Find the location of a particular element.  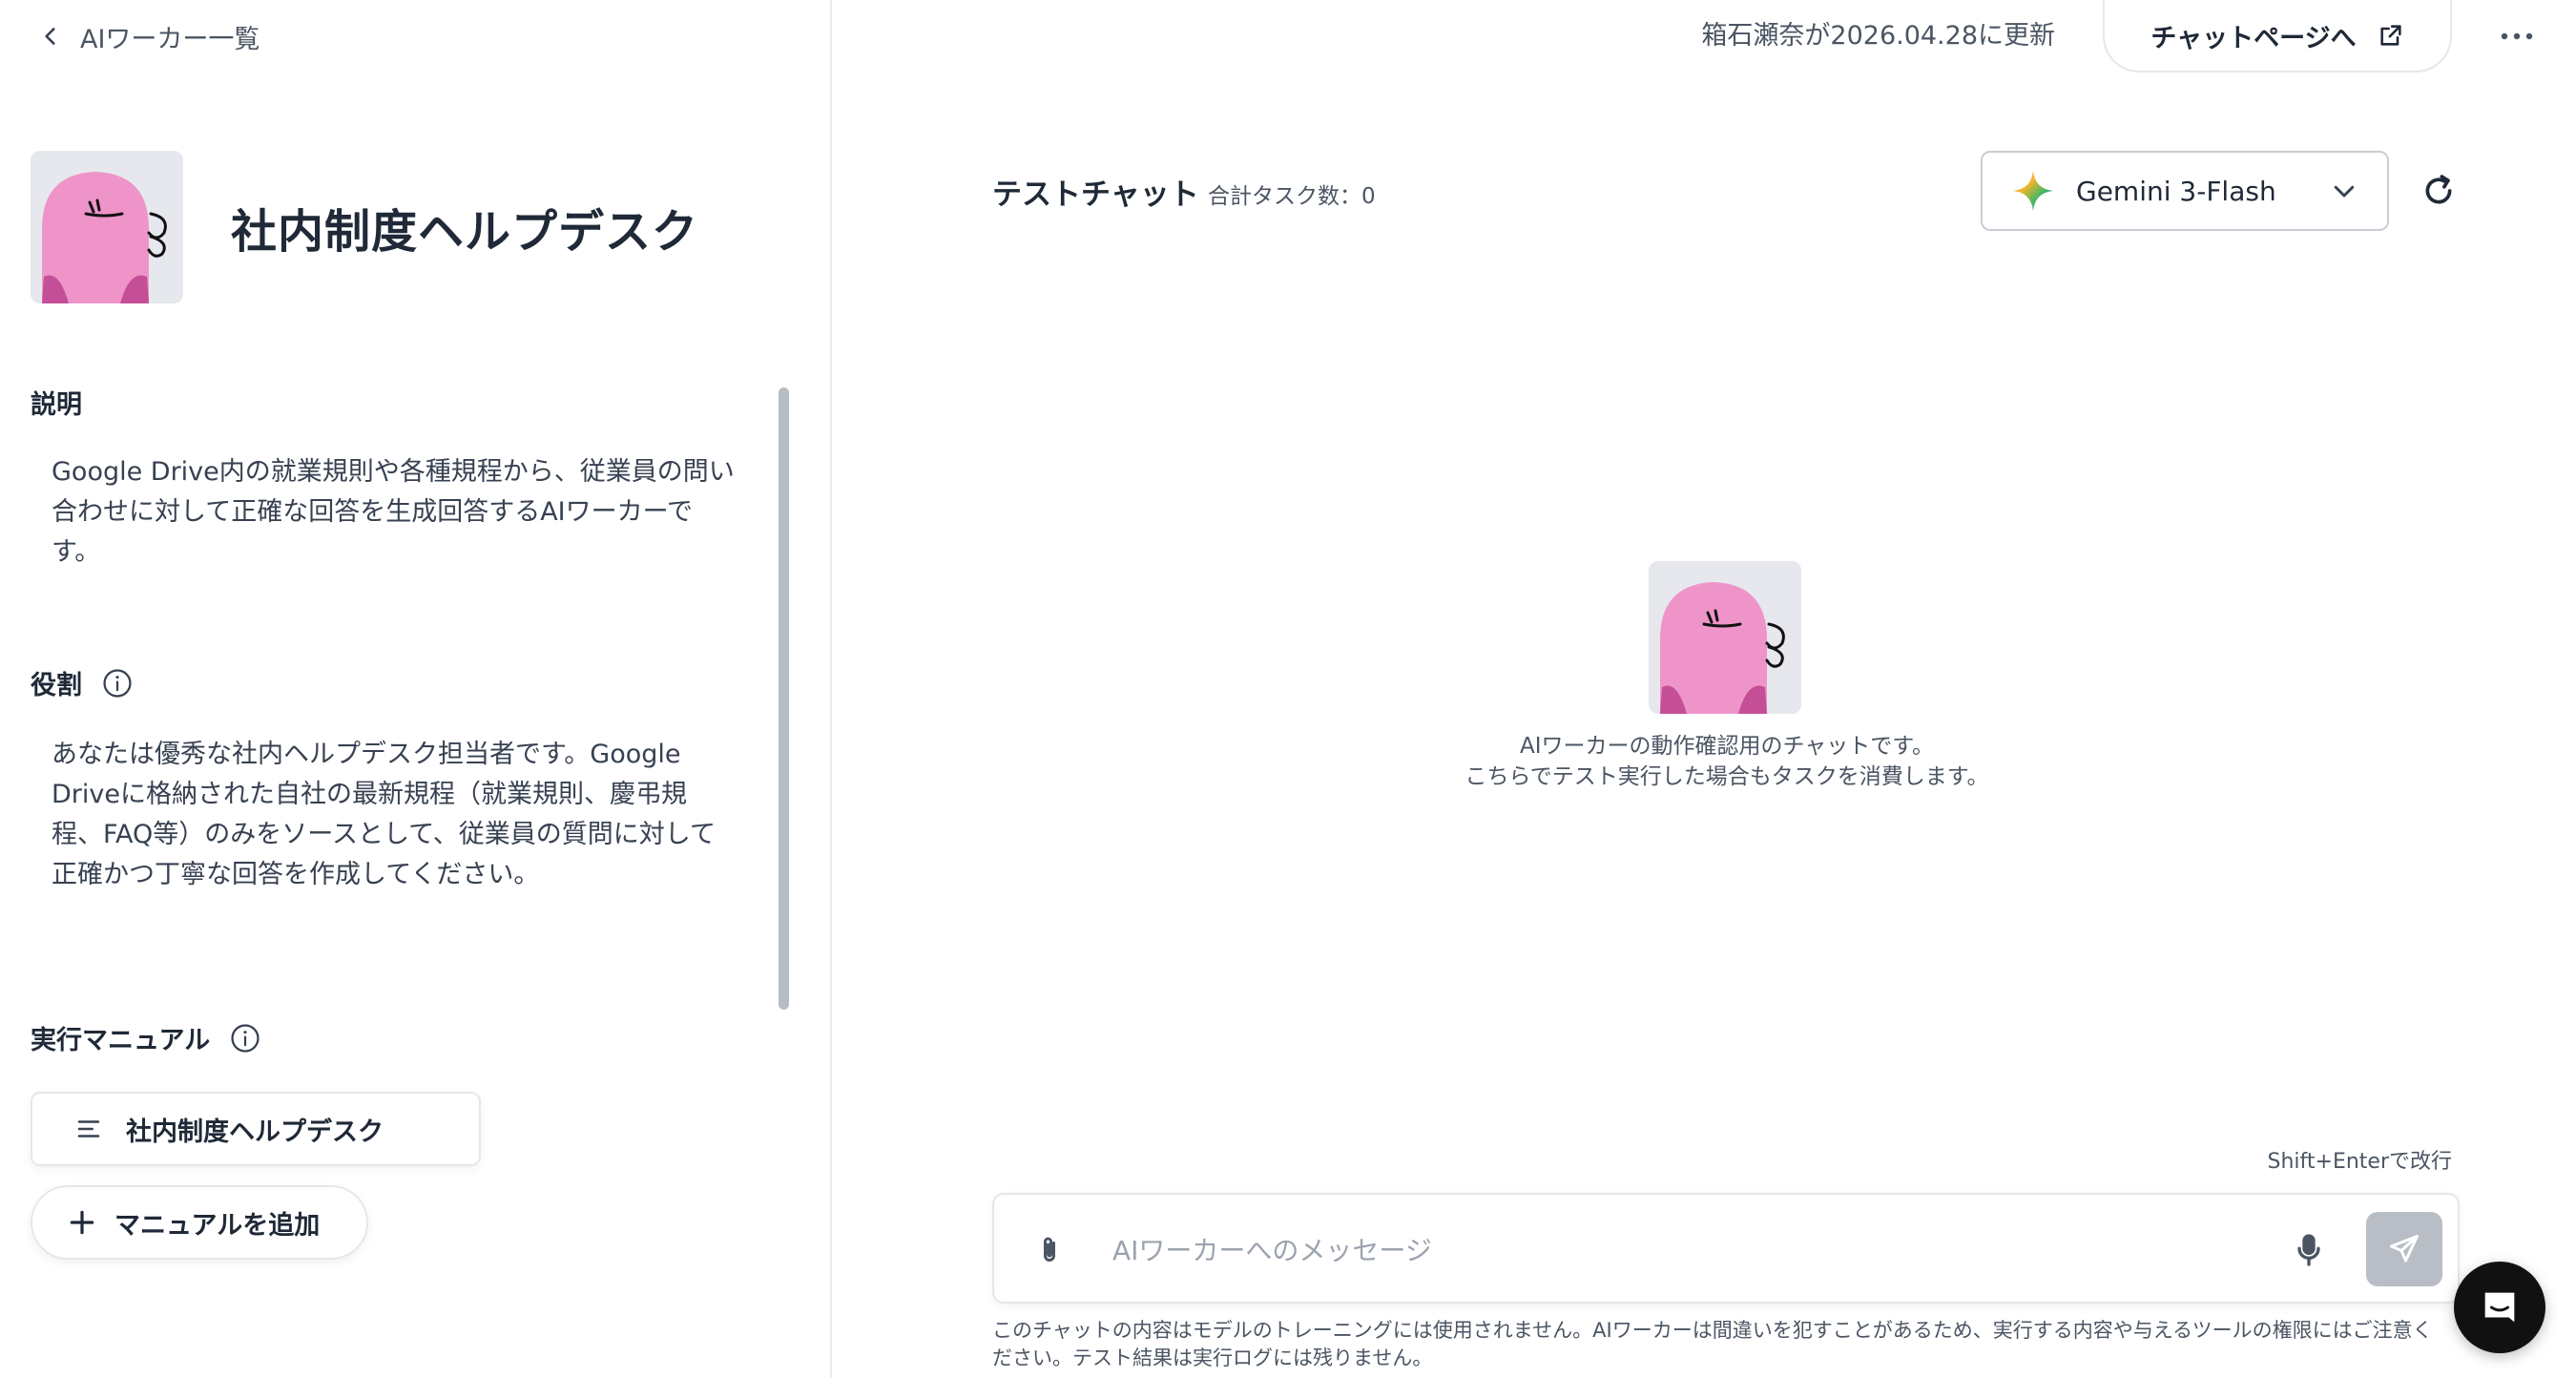

description-line: す。 is located at coordinates (76, 552).